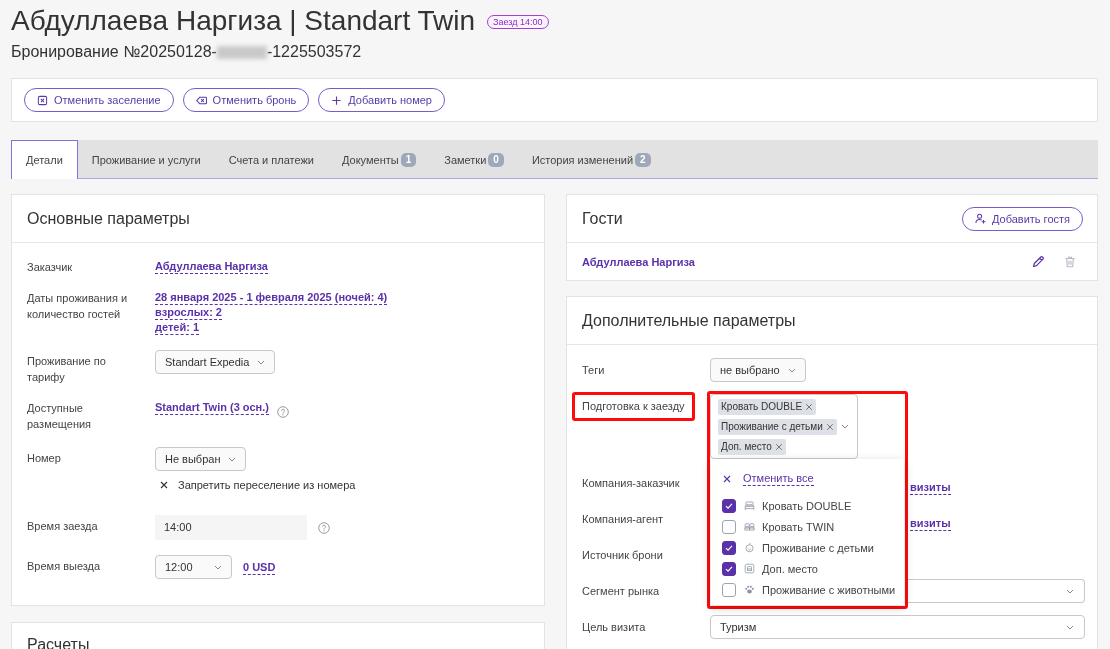  What do you see at coordinates (78, 306) in the screenshot?
I see `field-label: Даты проживания и количество гостей` at bounding box center [78, 306].